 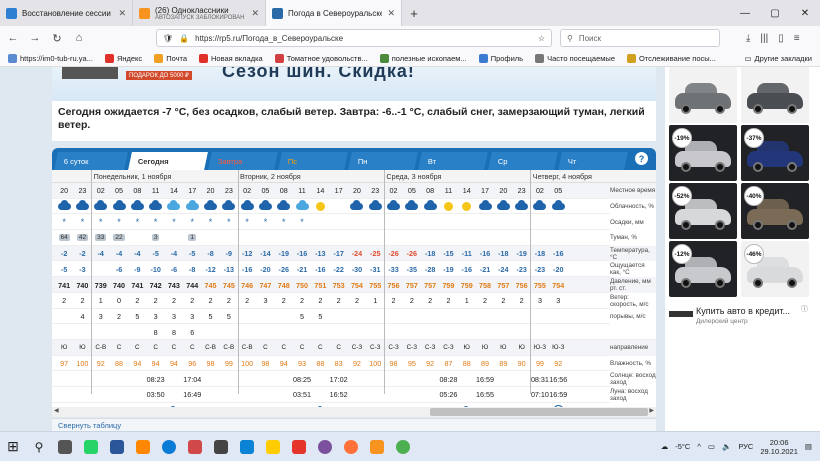 I want to click on clock: 20:06 29.10.2021, so click(x=779, y=447).